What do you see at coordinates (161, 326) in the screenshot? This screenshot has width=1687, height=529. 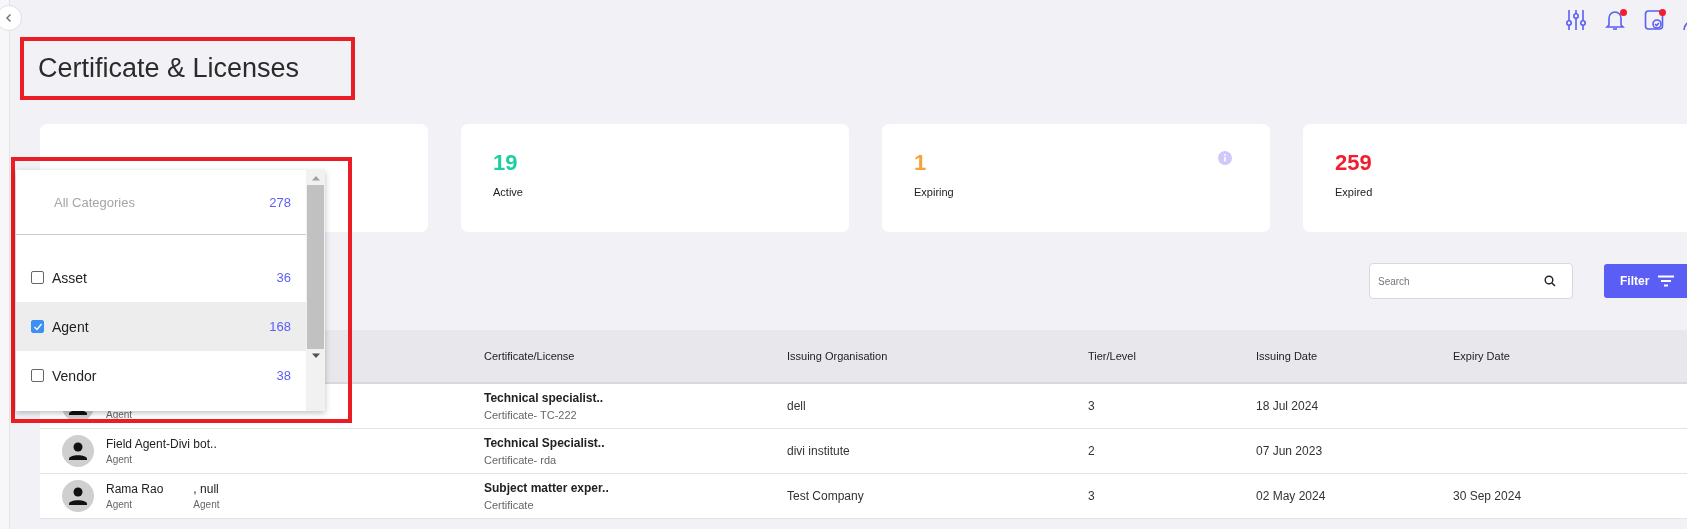 I see `dropdown-option: Agent 168` at bounding box center [161, 326].